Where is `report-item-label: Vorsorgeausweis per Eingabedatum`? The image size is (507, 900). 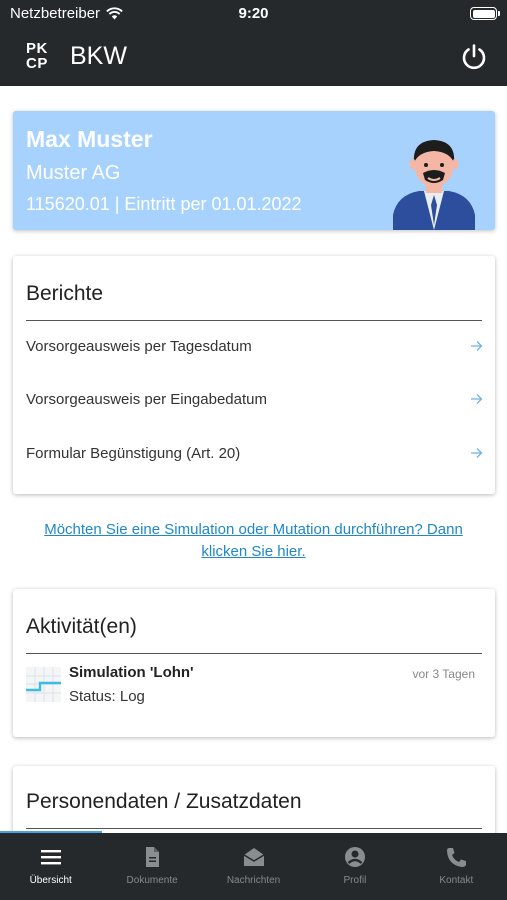
report-item-label: Vorsorgeausweis per Eingabedatum is located at coordinates (146, 399).